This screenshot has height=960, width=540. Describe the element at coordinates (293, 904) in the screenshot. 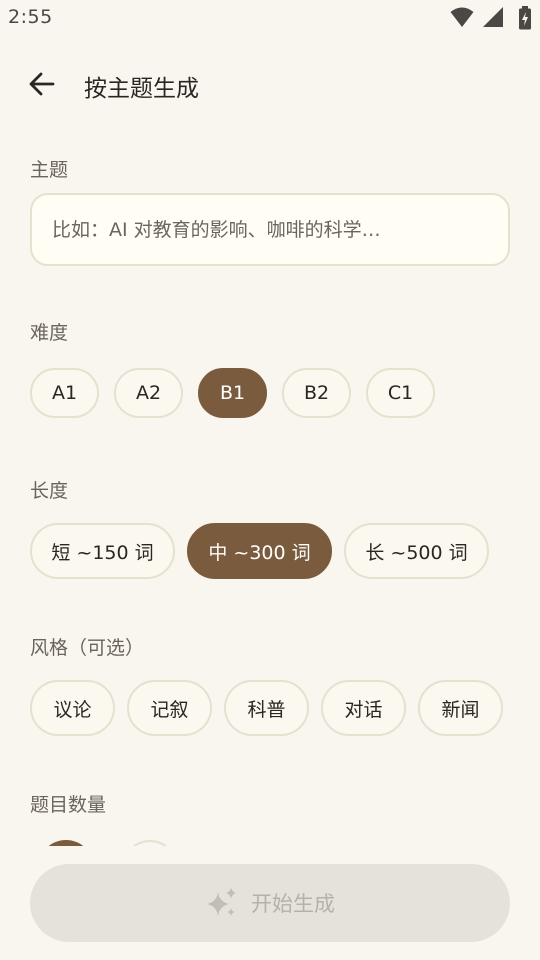

I see `start-generate-label: 开始生成` at that location.